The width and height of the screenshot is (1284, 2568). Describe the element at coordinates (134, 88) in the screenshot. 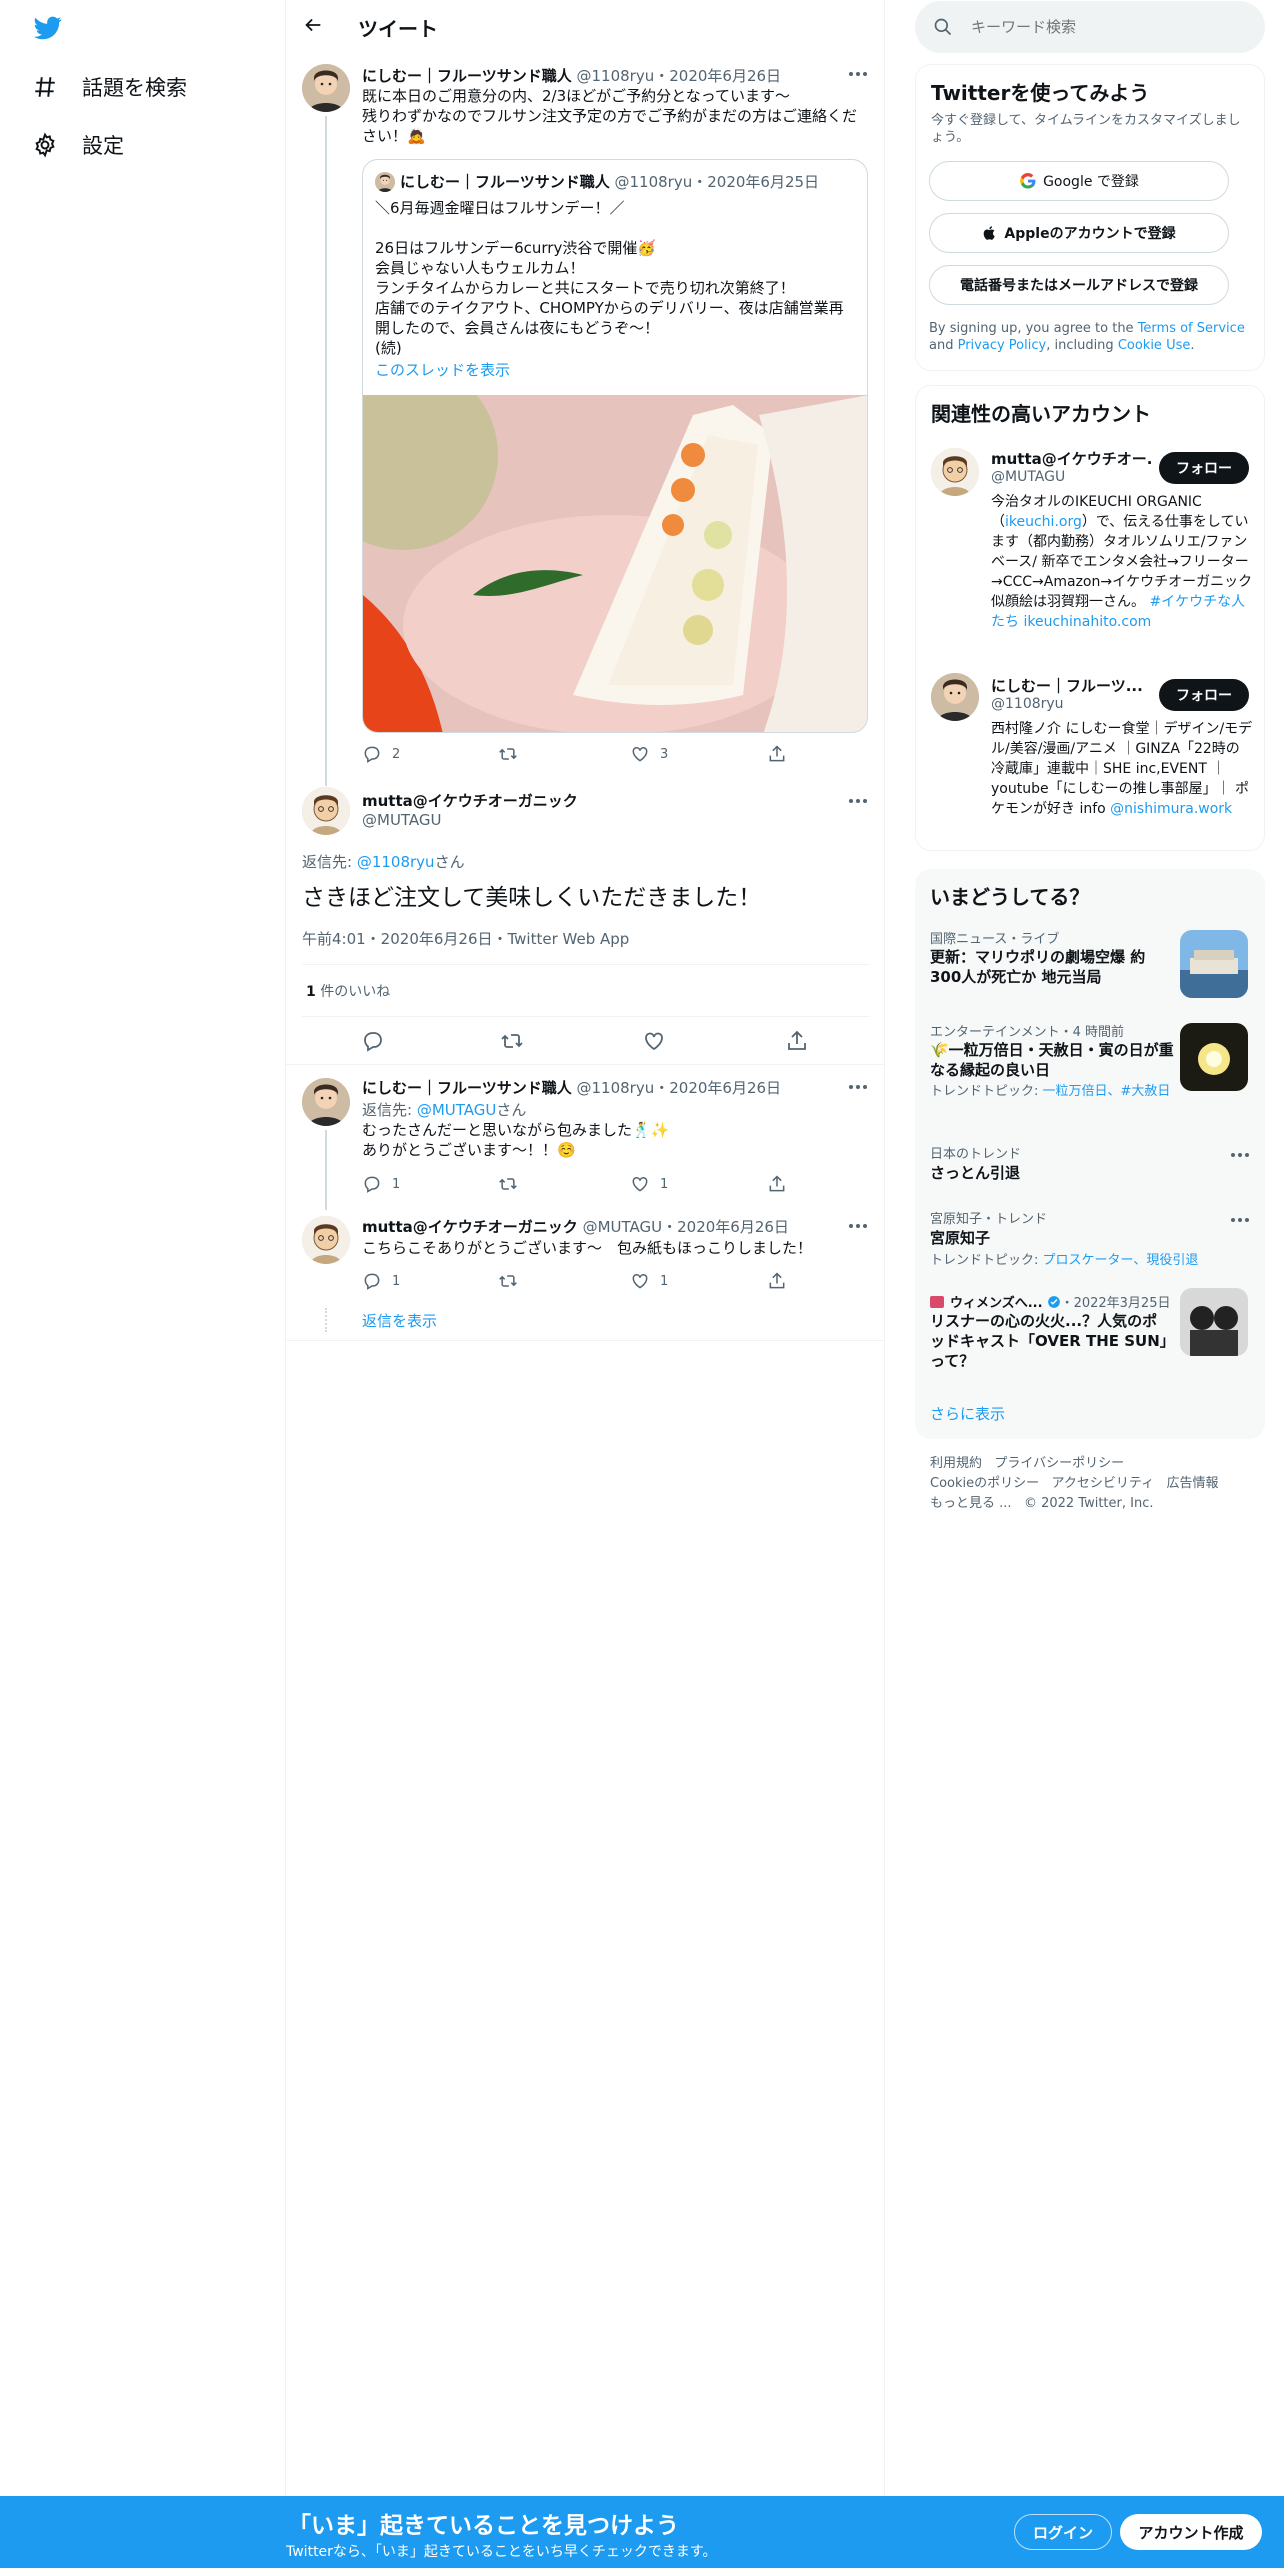

I see `nav-explore-label: 話題を検索` at that location.